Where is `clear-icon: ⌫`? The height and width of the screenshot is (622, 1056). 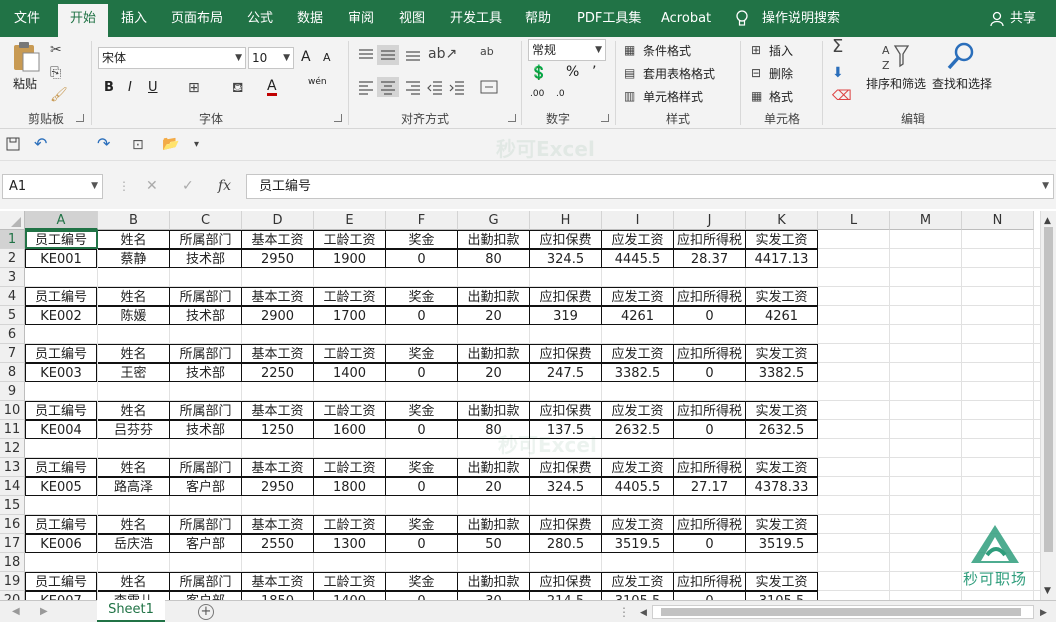
clear-icon: ⌫ is located at coordinates (842, 96).